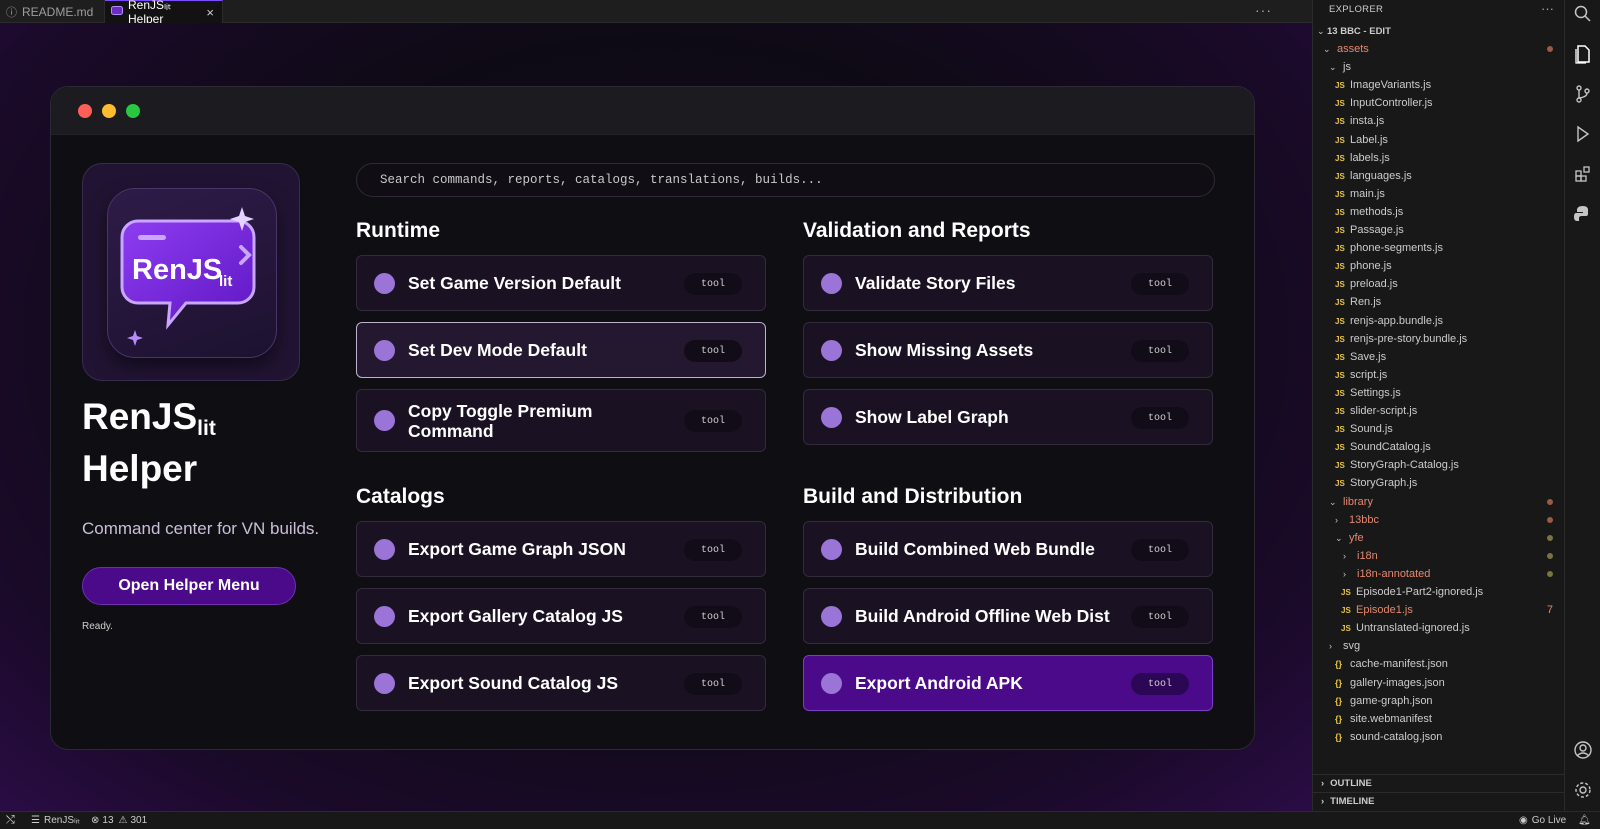  I want to click on tree-item-label: Sound.js, so click(1371, 429).